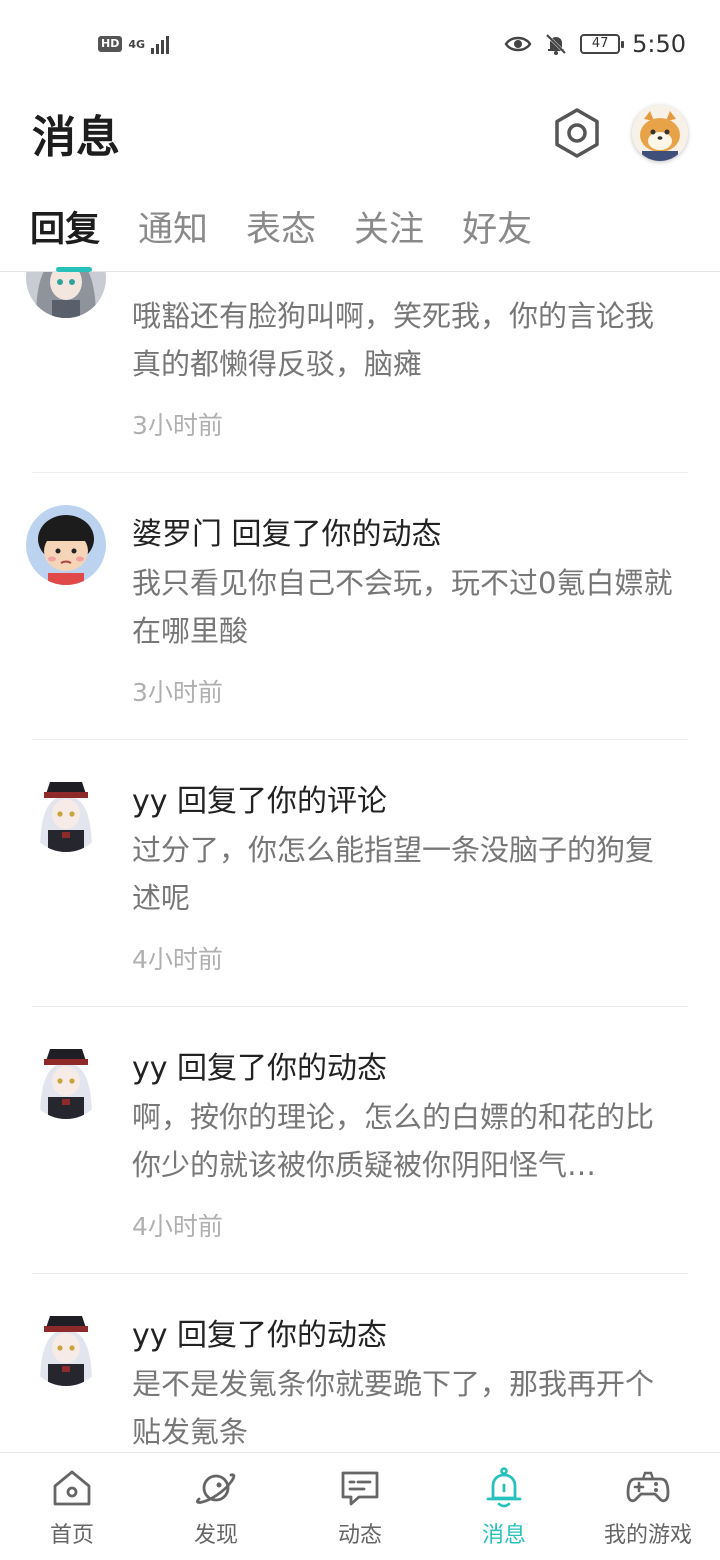 The image size is (720, 1560). I want to click on hd-badge: HD, so click(110, 44).